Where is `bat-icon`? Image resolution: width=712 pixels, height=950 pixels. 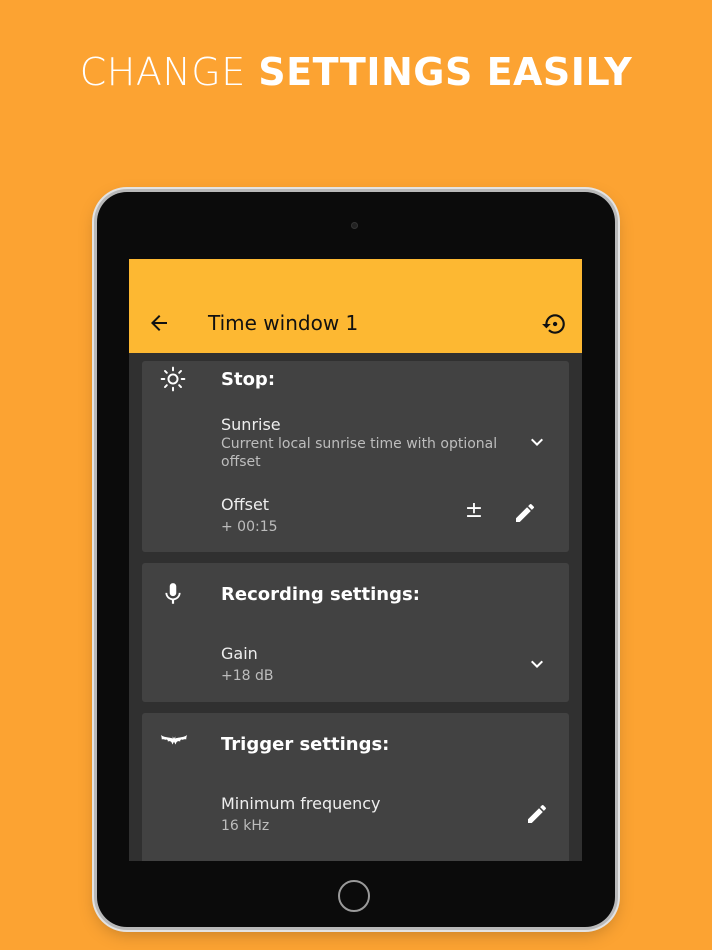
bat-icon is located at coordinates (174, 740).